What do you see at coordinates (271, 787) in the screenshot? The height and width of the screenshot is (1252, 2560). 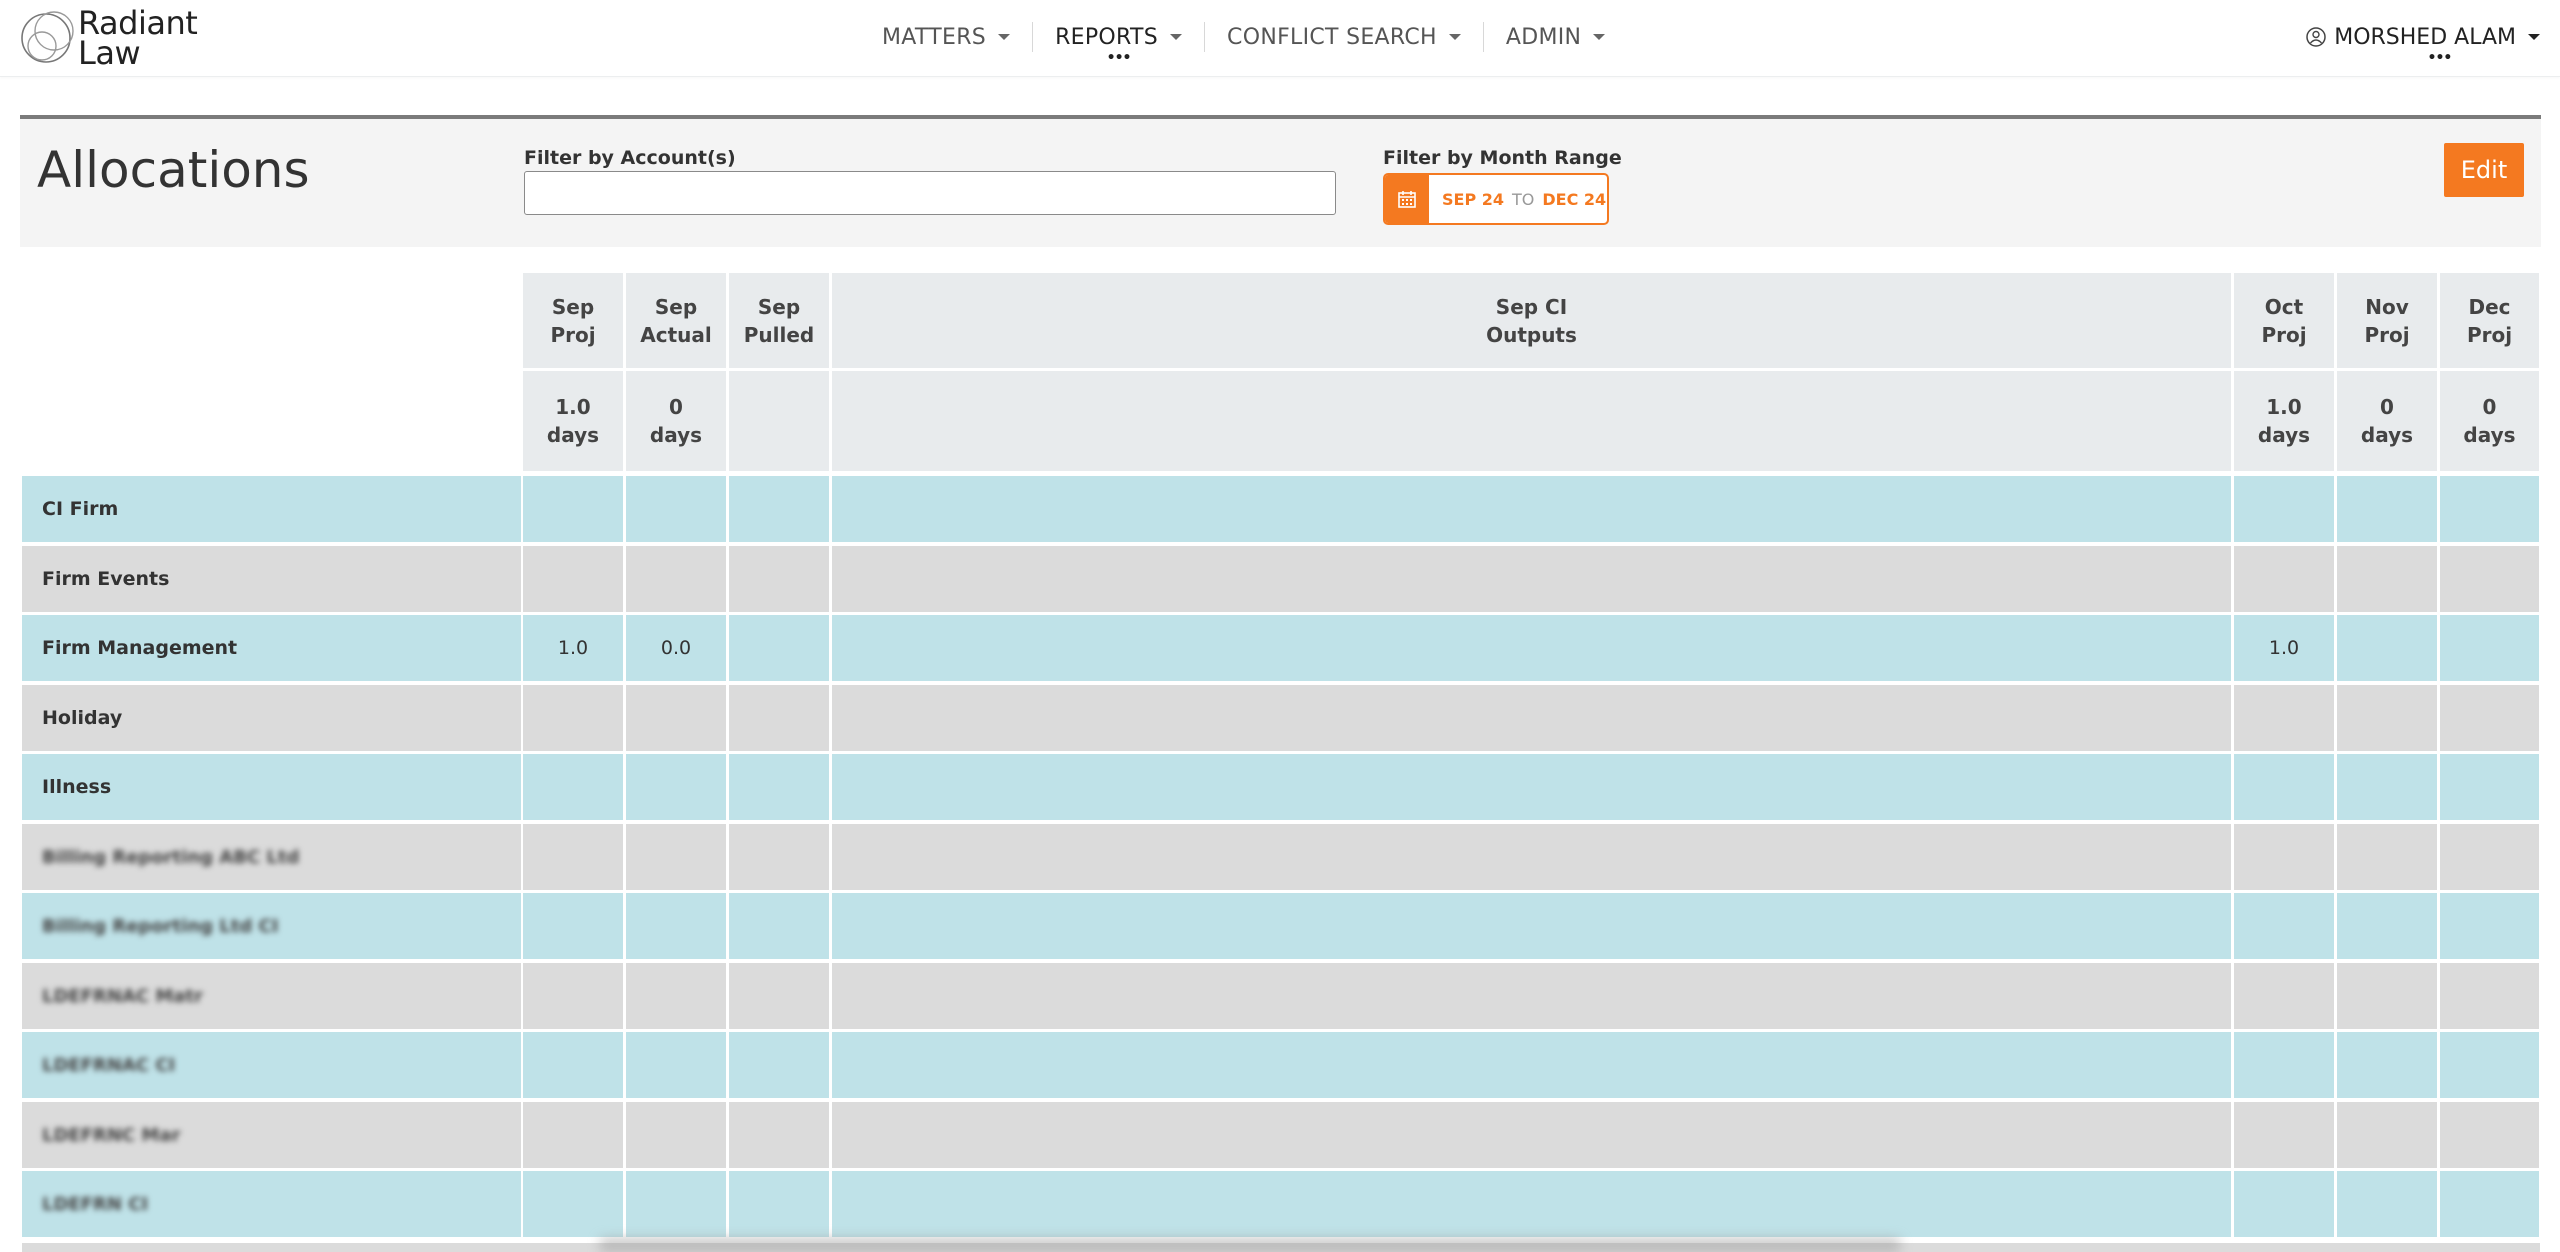 I see `row-label: Illness` at bounding box center [271, 787].